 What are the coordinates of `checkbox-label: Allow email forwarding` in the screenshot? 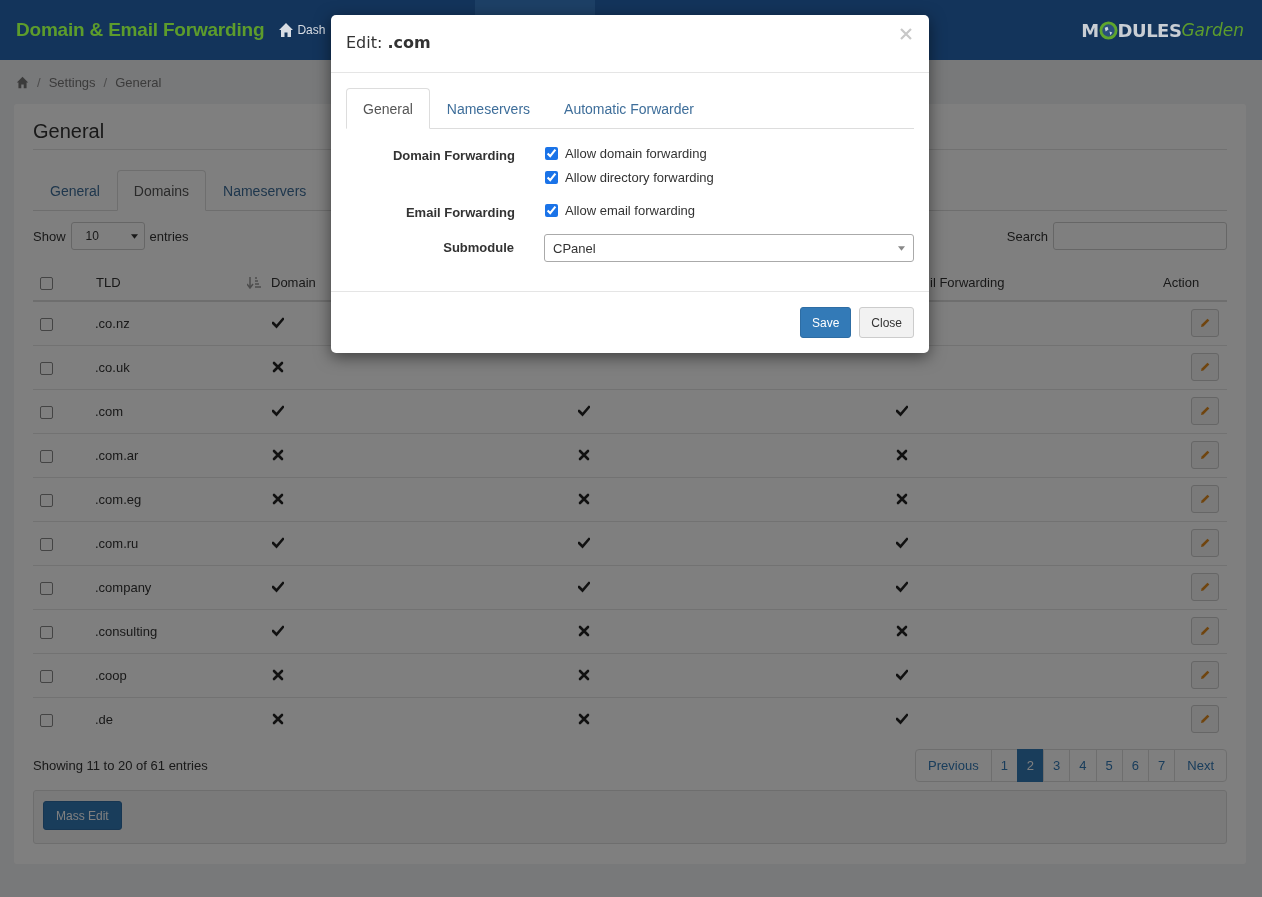 It's located at (630, 210).